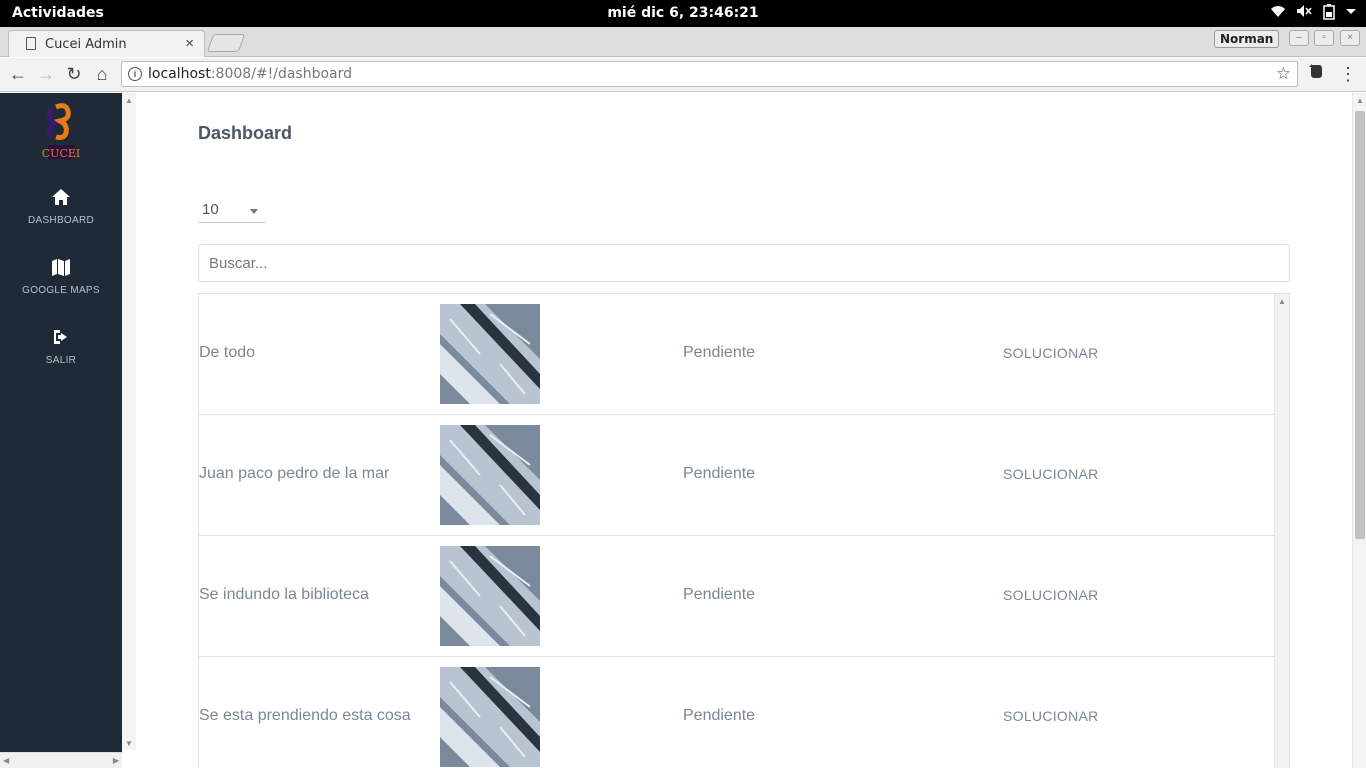 The width and height of the screenshot is (1366, 768). I want to click on wifi-icon, so click(1278, 14).